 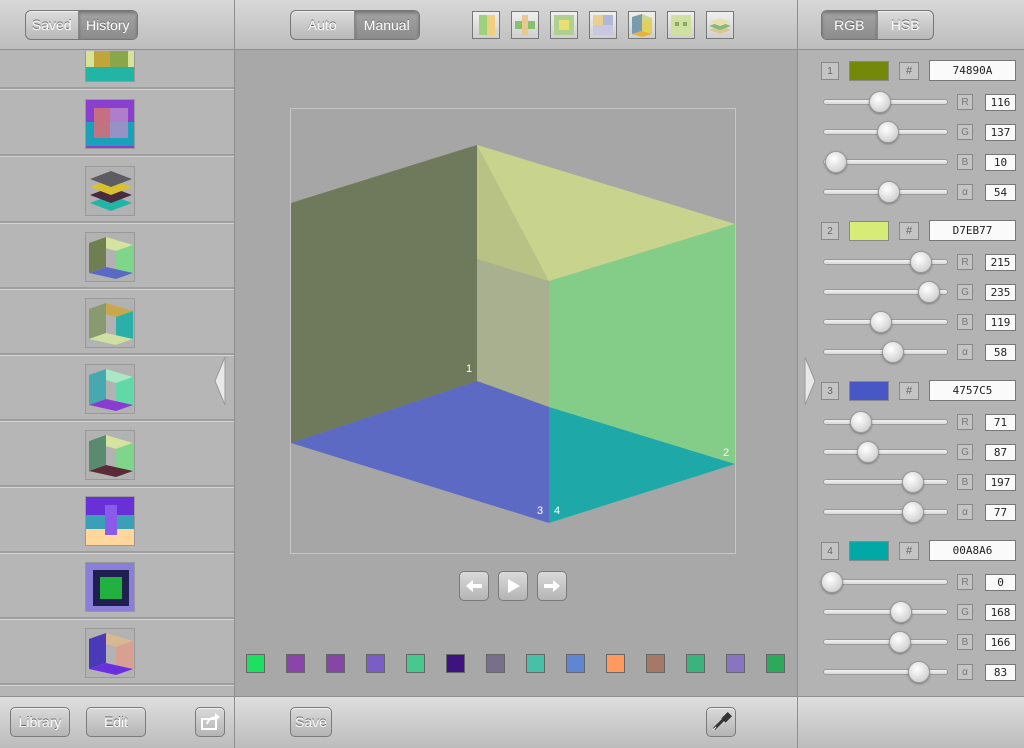 I want to click on channel-value-field: 235, so click(x=1000, y=292).